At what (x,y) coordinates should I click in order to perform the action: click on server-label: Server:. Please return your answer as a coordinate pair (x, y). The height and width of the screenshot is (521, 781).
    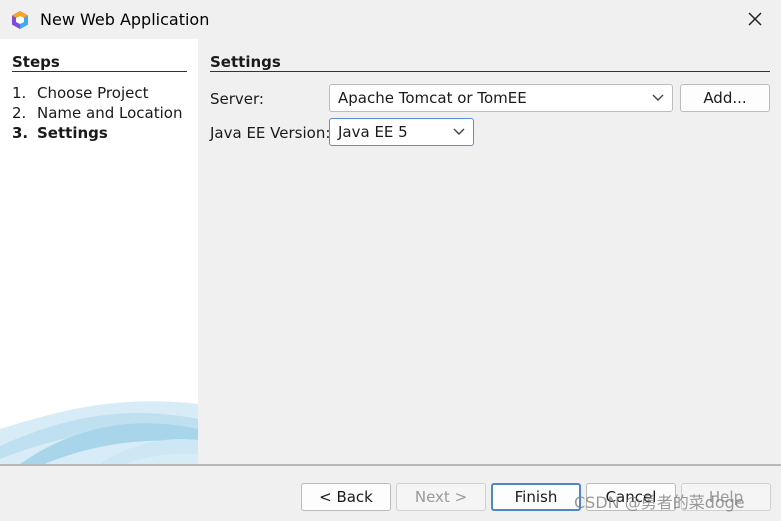
    Looking at the image, I should click on (237, 99).